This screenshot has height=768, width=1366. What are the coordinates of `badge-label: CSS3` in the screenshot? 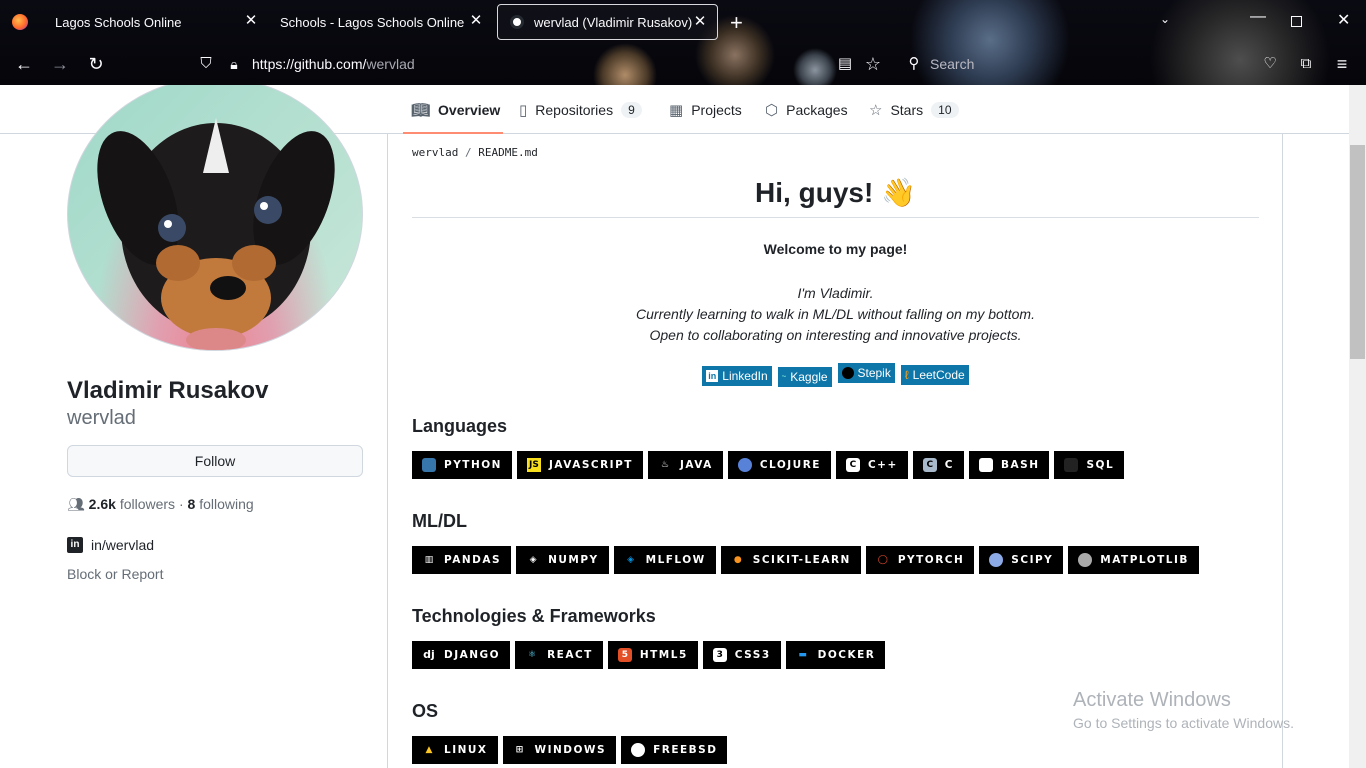 It's located at (752, 655).